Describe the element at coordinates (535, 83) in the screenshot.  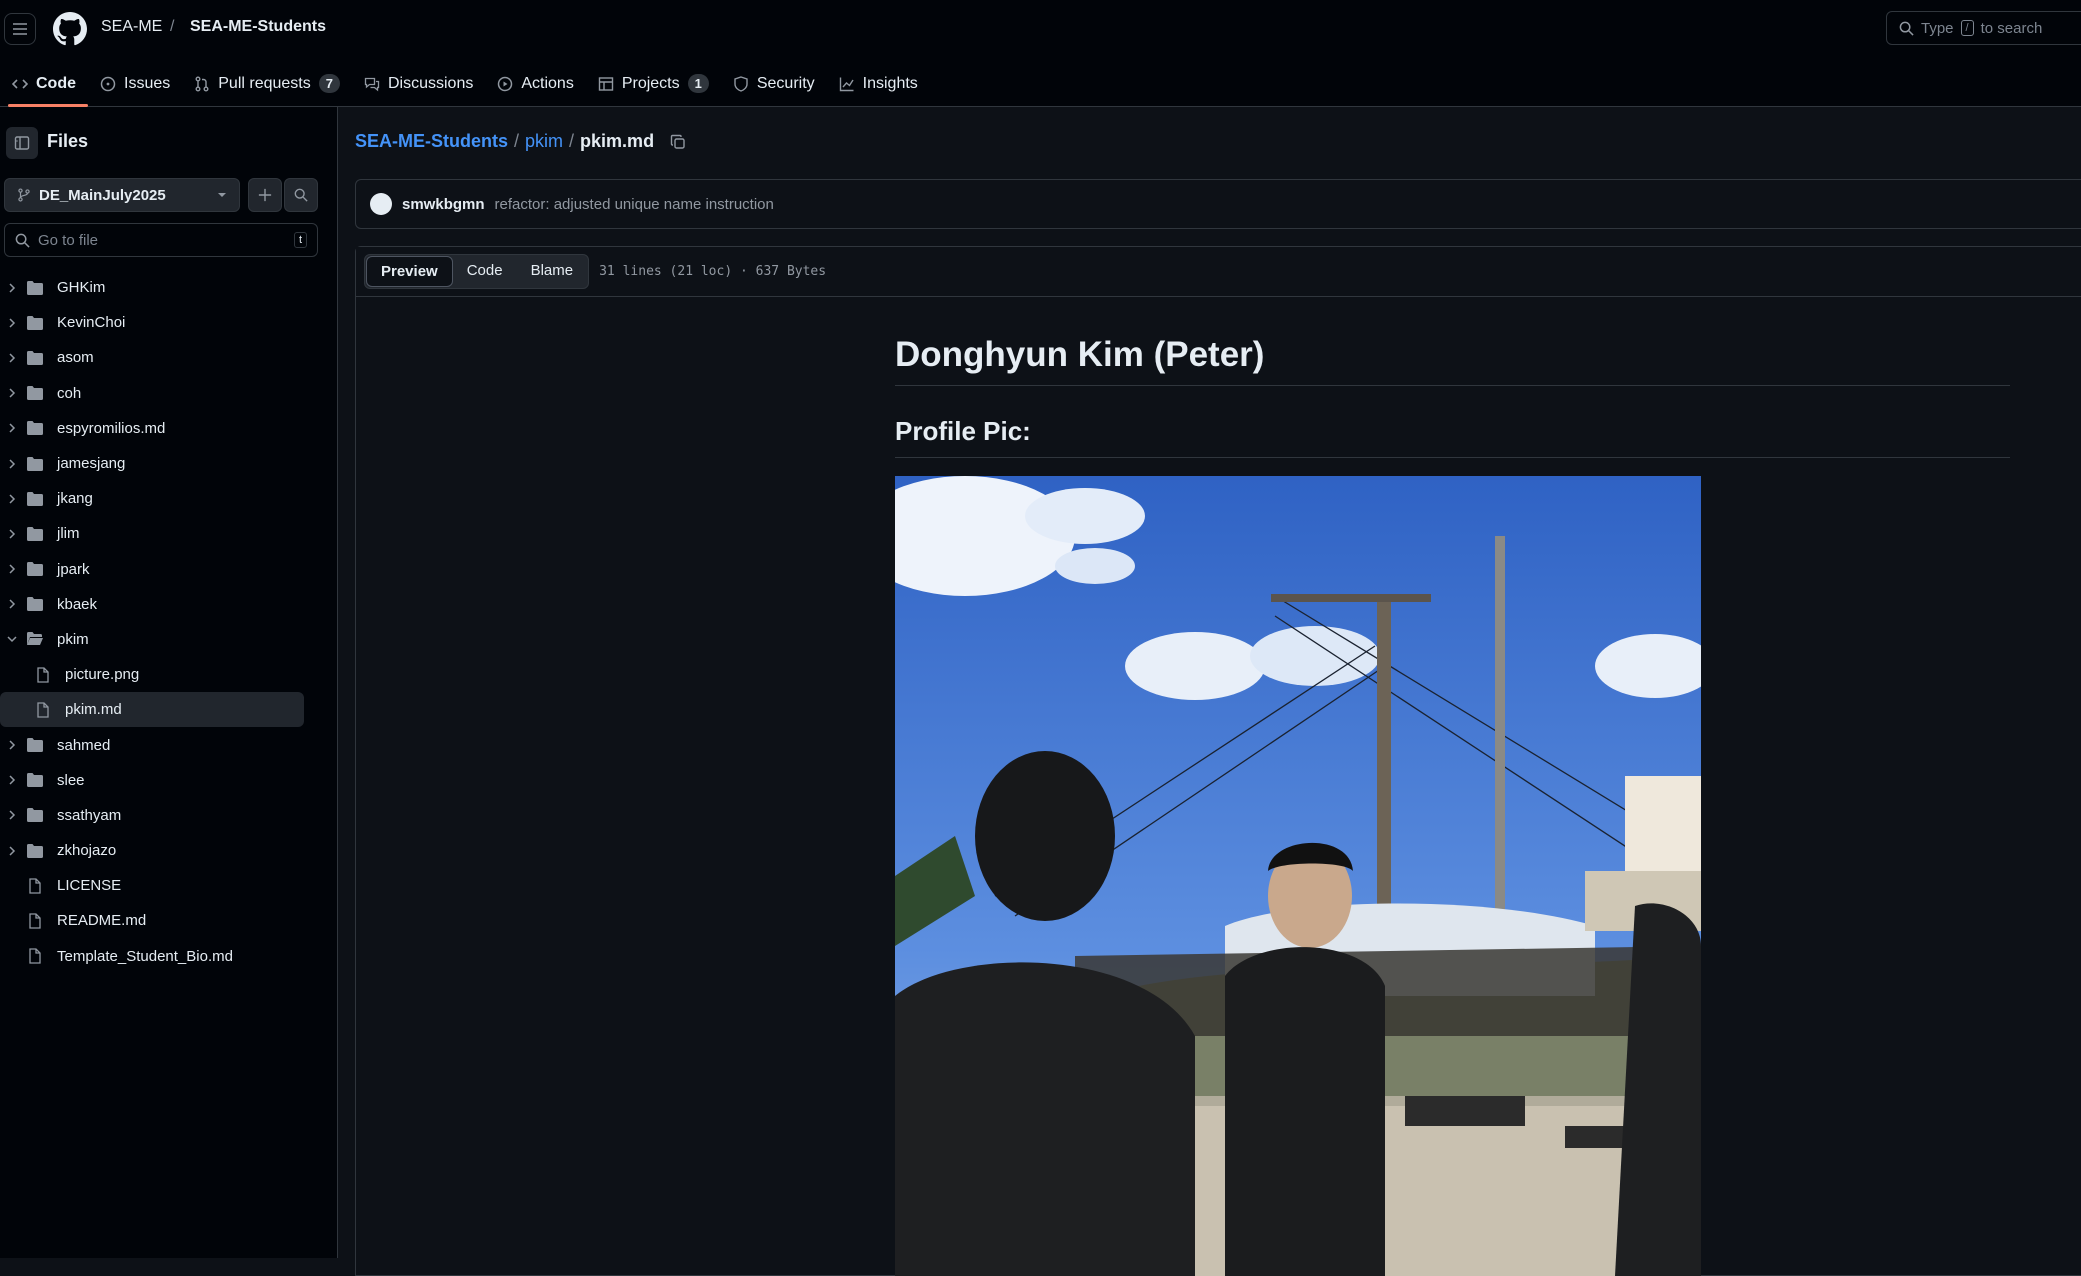
I see `tab-actions: Actions` at that location.